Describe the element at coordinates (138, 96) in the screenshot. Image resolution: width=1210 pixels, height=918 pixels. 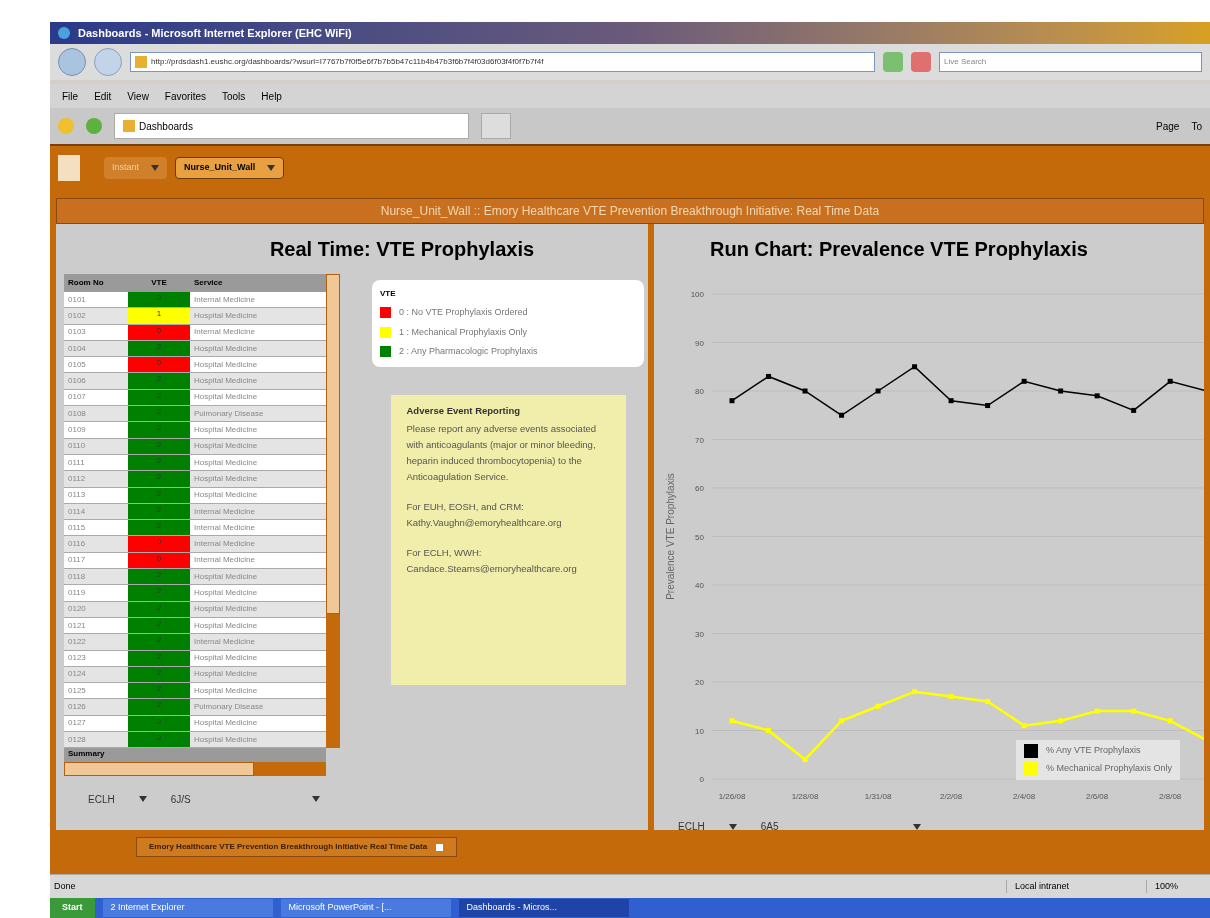
I see `menu-item: View` at that location.